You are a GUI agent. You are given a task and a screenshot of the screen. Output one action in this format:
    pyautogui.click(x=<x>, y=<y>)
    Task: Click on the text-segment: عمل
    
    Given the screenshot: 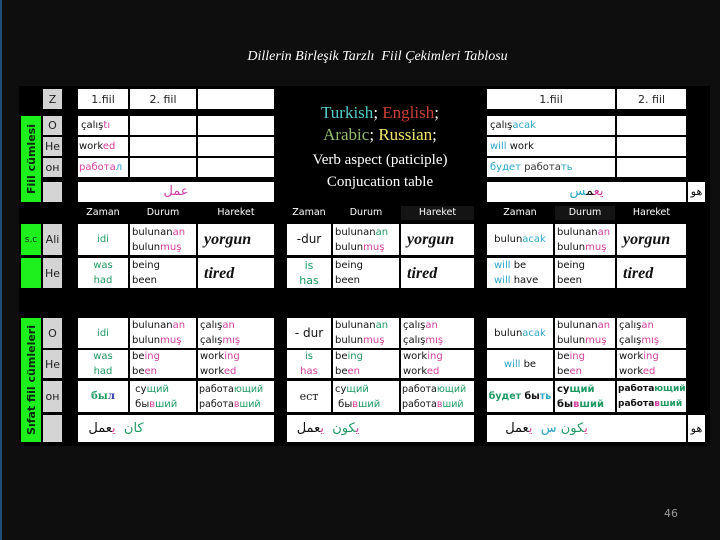 What is the action you would take?
    pyautogui.click(x=176, y=191)
    